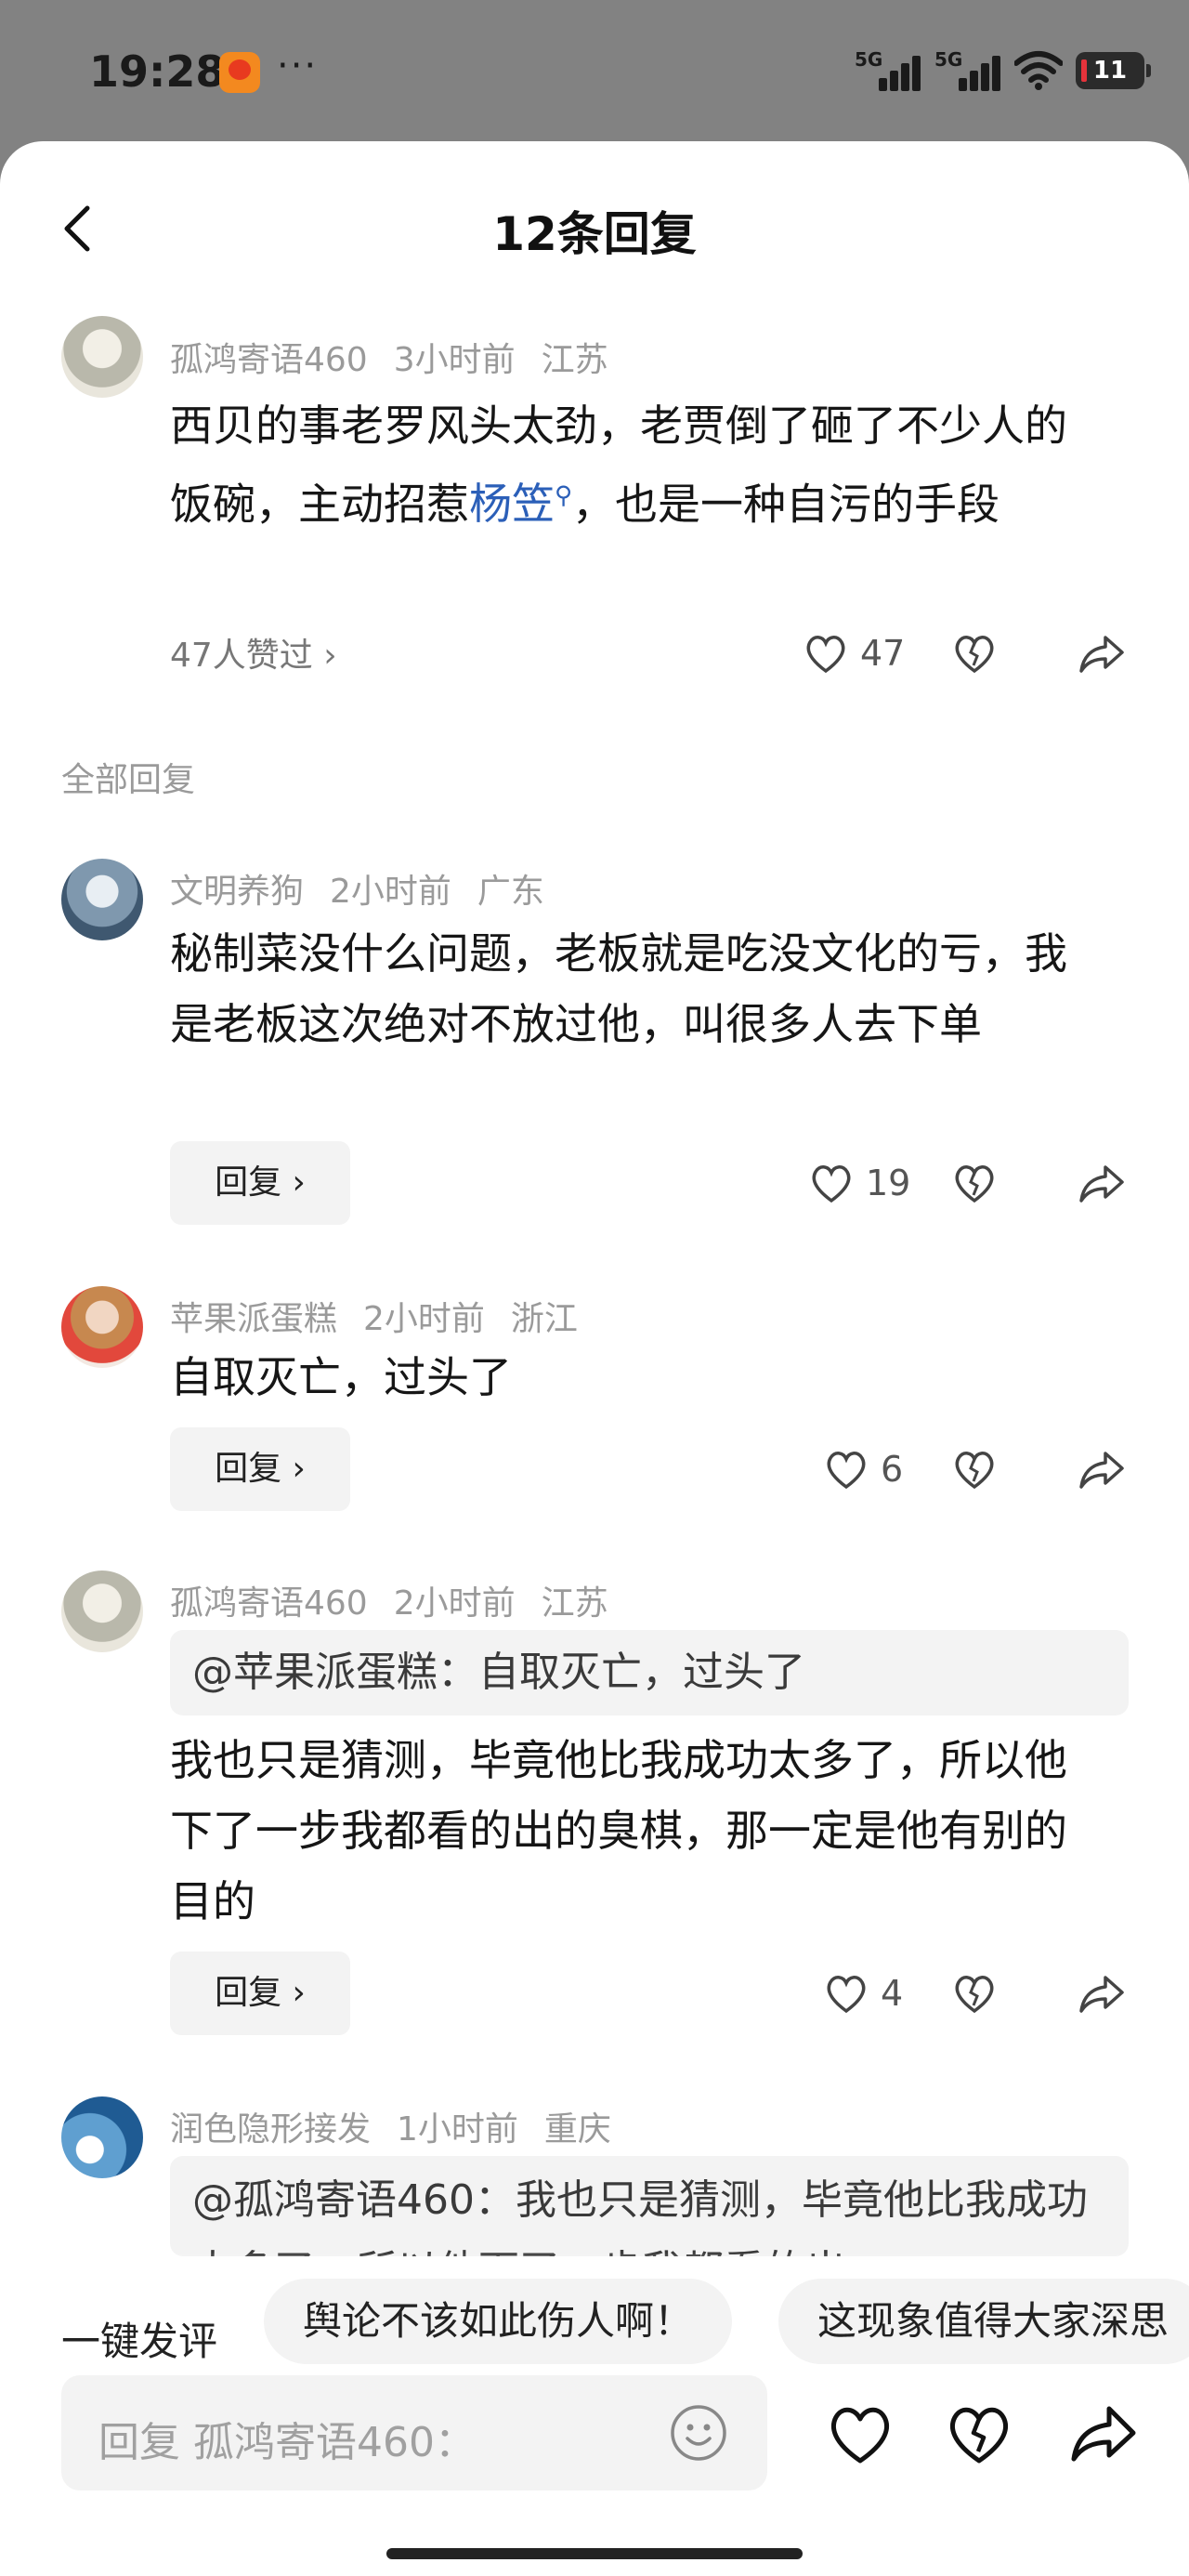  What do you see at coordinates (510, 892) in the screenshot?
I see `reply-location: 广东` at bounding box center [510, 892].